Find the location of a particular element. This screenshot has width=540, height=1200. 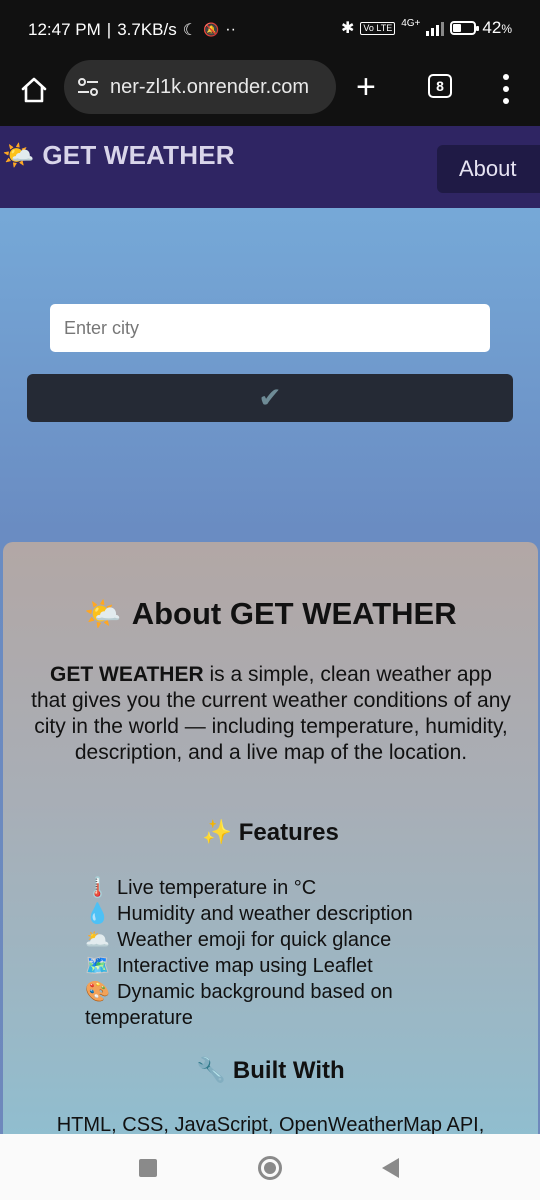

url-text: ner-zl1k.onrender.com is located at coordinates (209, 87).